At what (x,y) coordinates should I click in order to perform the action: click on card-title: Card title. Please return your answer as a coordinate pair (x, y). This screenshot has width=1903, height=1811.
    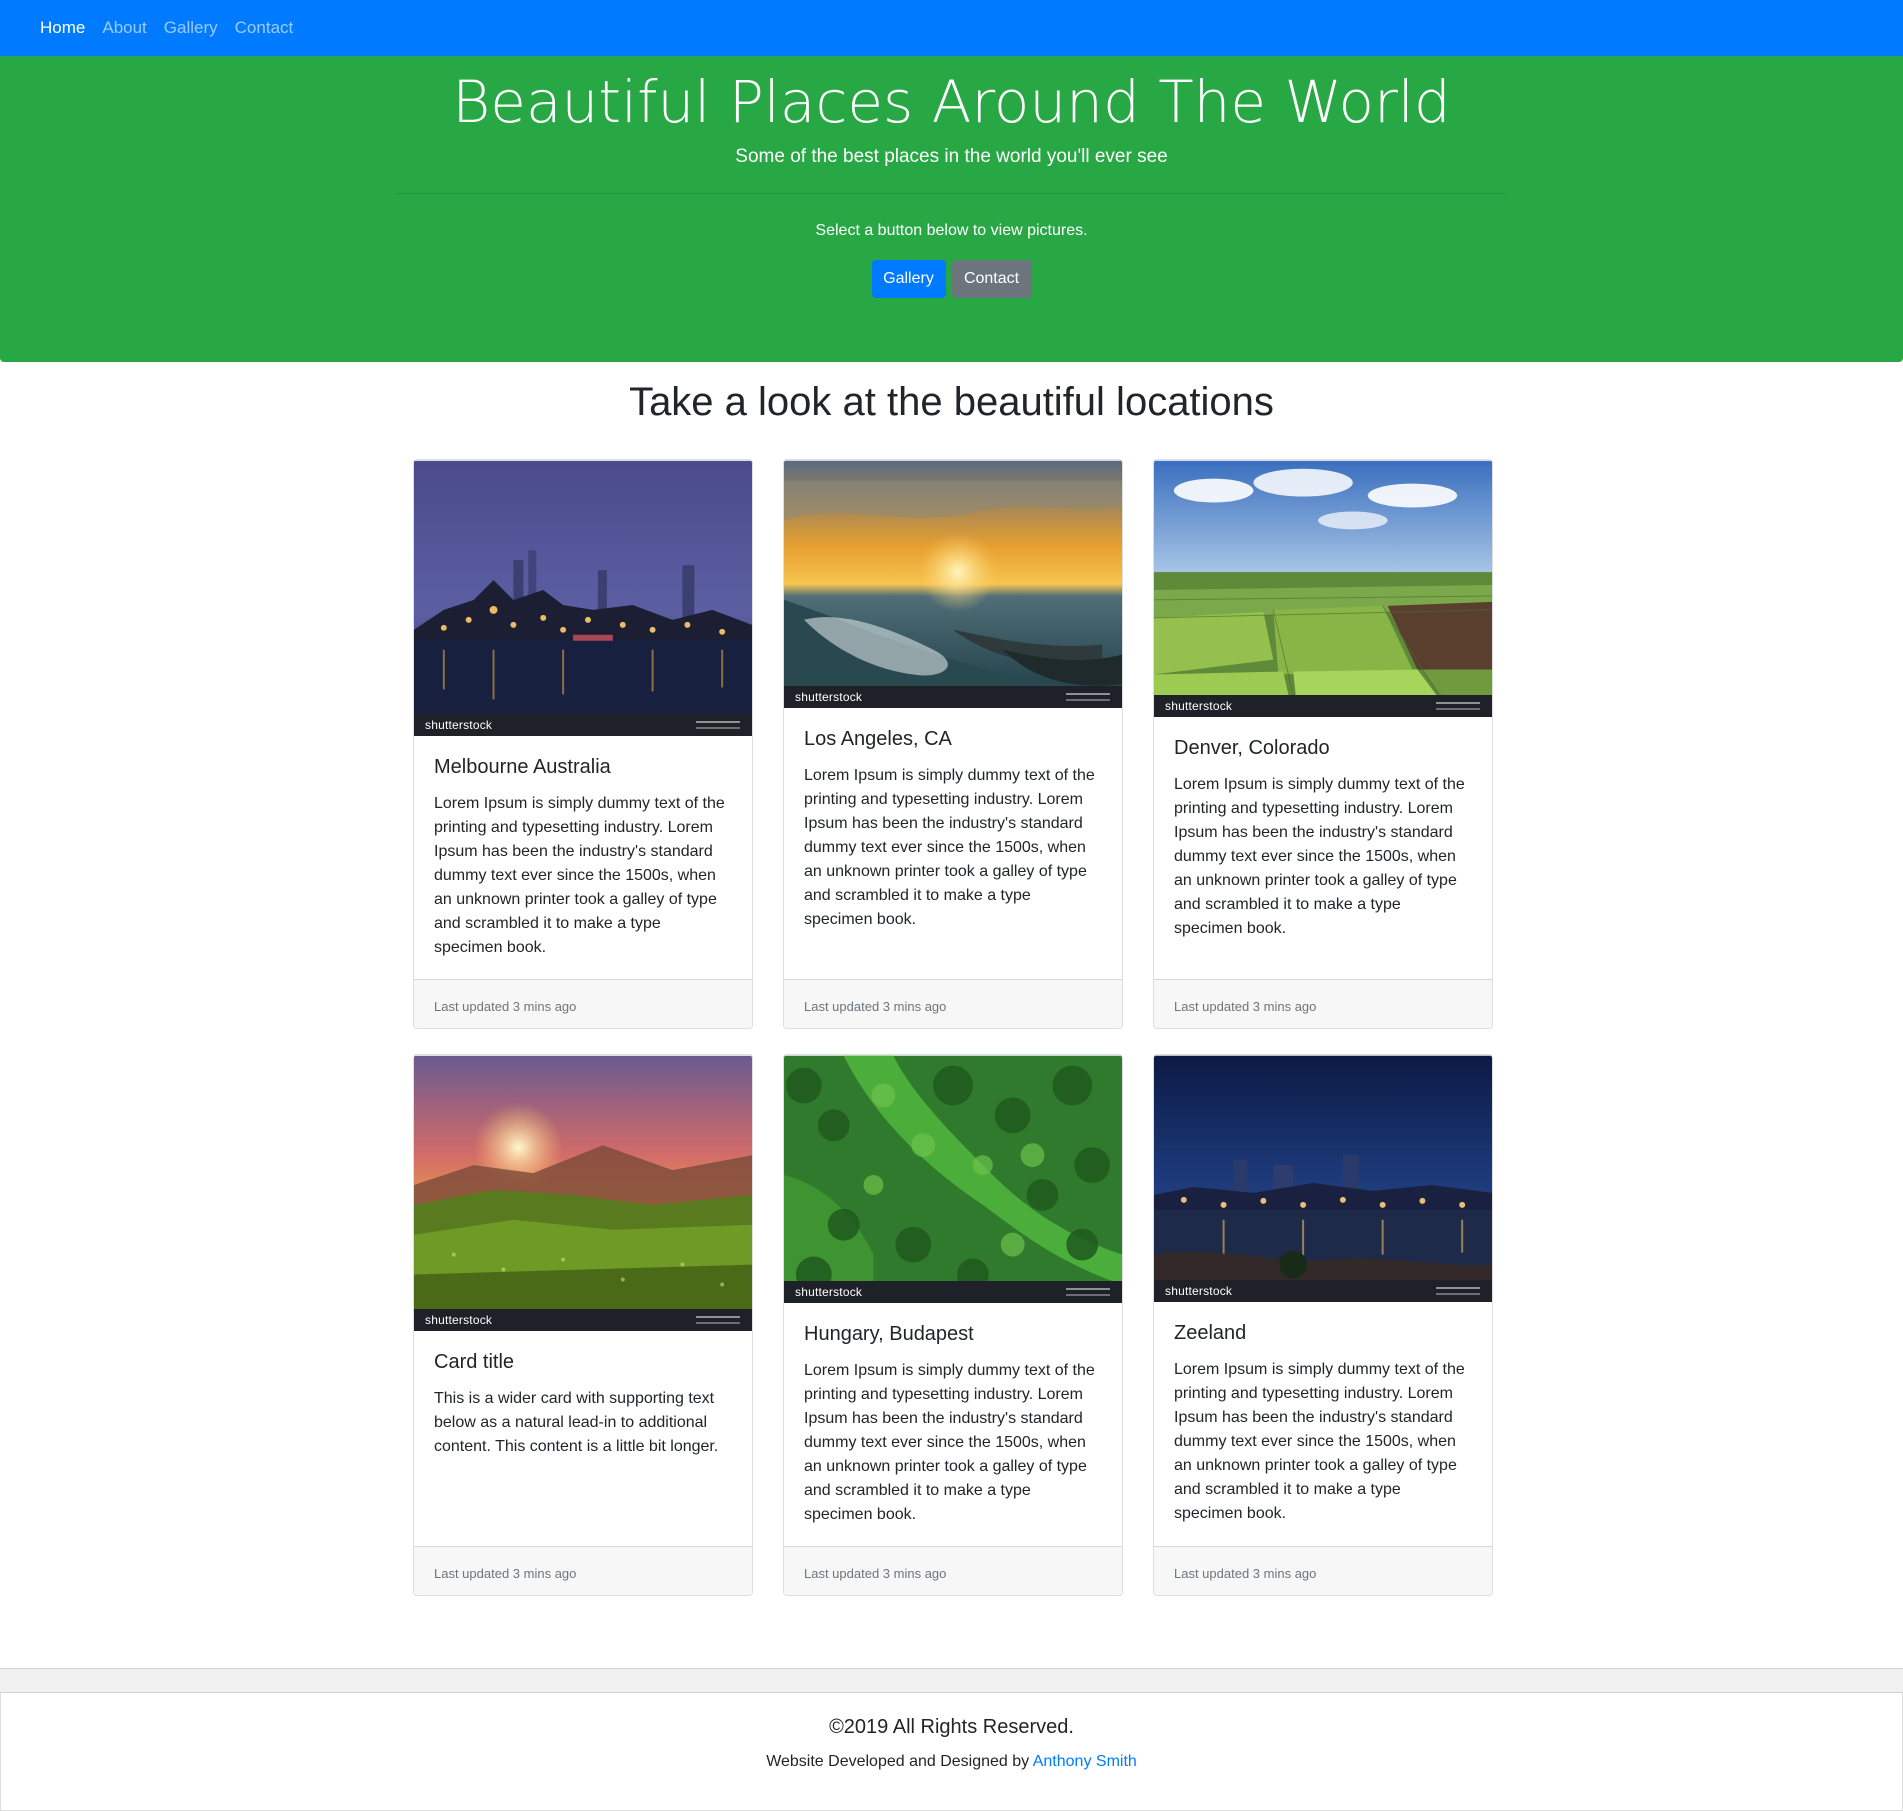
    Looking at the image, I should click on (474, 1362).